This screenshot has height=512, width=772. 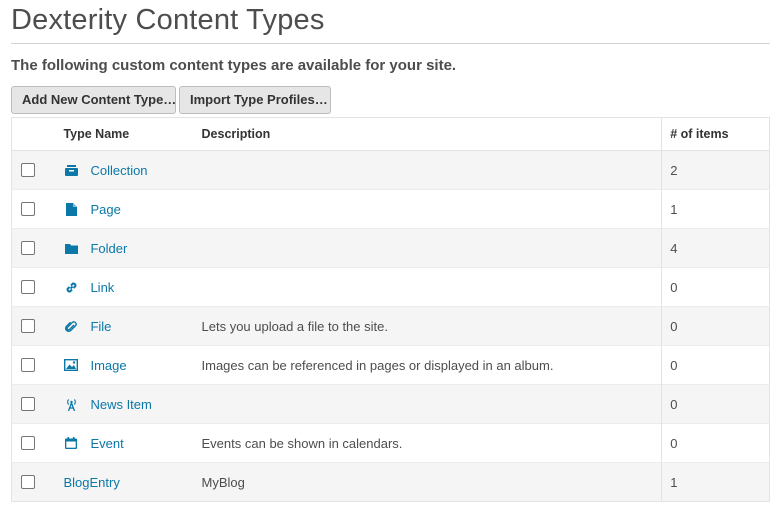 I want to click on page-title: Dexterity Content Types, so click(x=168, y=20).